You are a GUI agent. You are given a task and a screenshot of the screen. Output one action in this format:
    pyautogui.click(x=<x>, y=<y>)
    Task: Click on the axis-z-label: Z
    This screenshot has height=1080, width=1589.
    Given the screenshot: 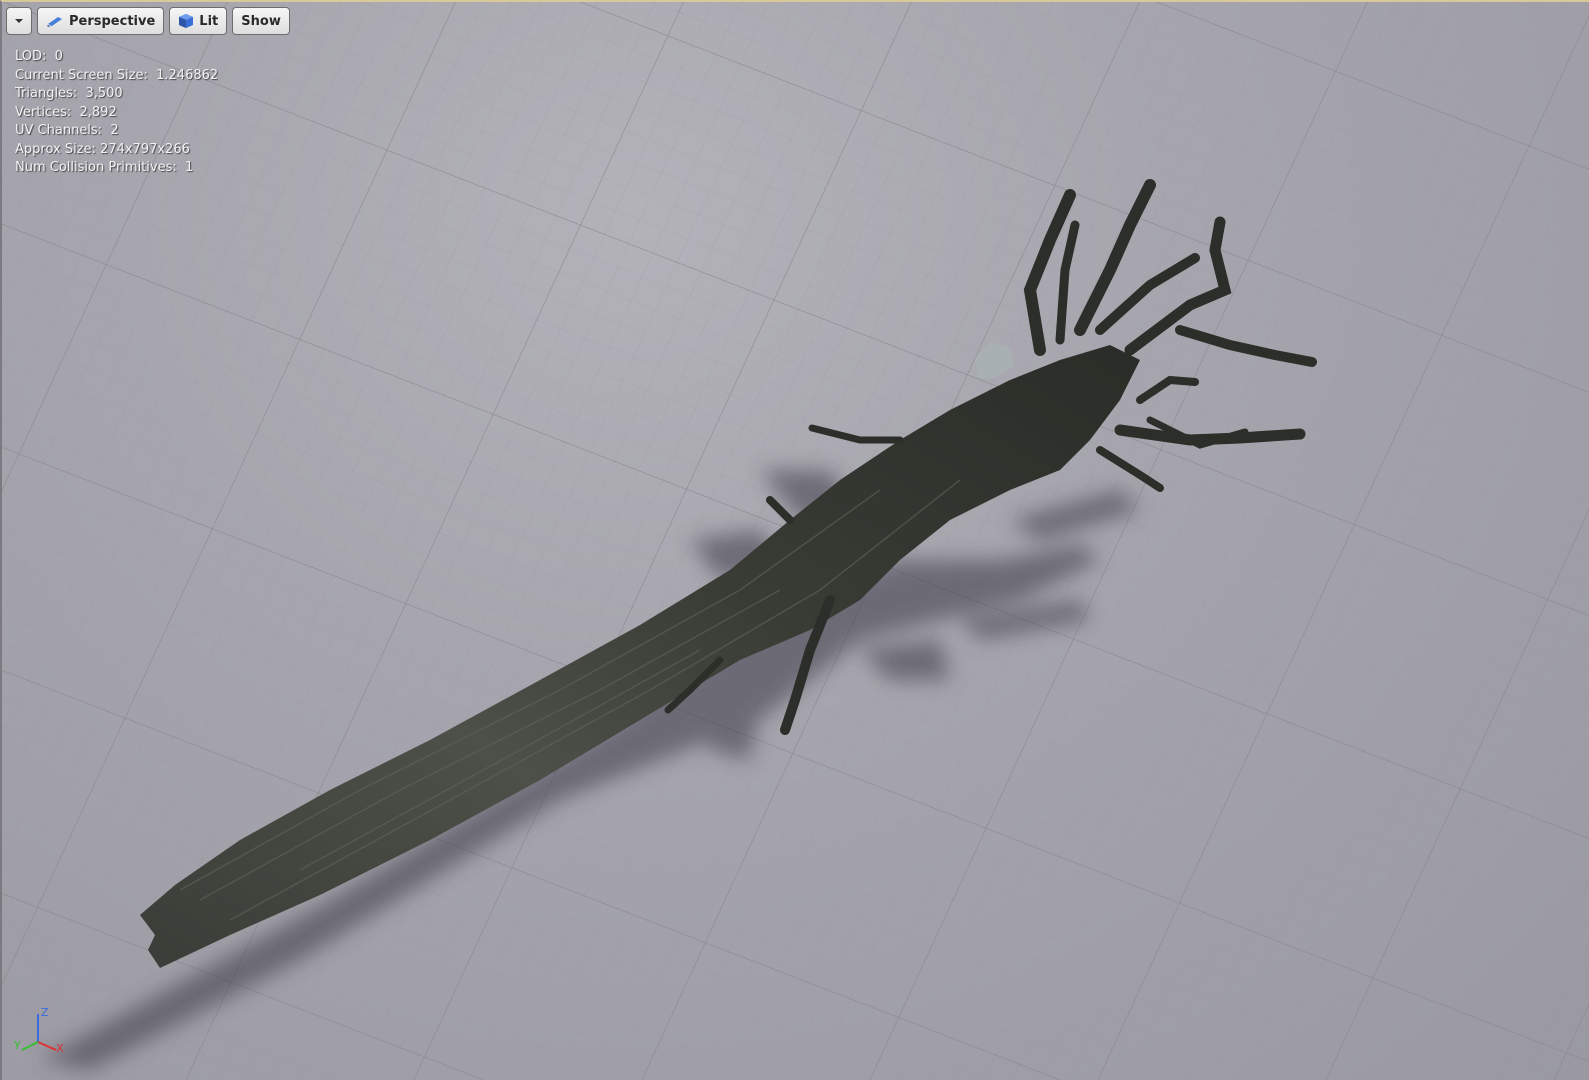 What is the action you would take?
    pyautogui.click(x=45, y=1012)
    